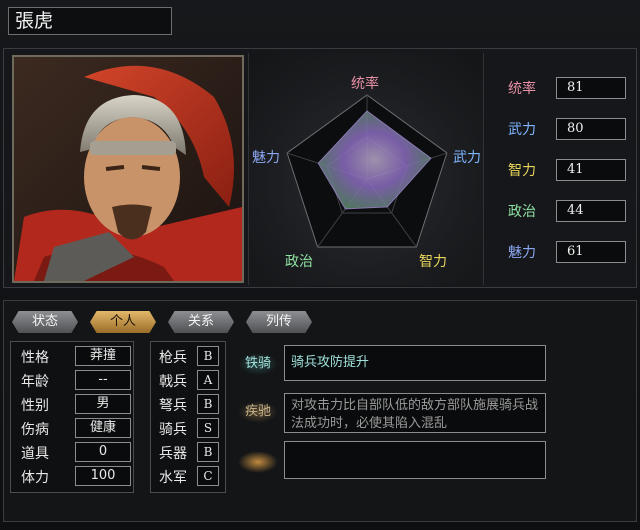  What do you see at coordinates (35, 382) in the screenshot?
I see `personal-label: 年龄` at bounding box center [35, 382].